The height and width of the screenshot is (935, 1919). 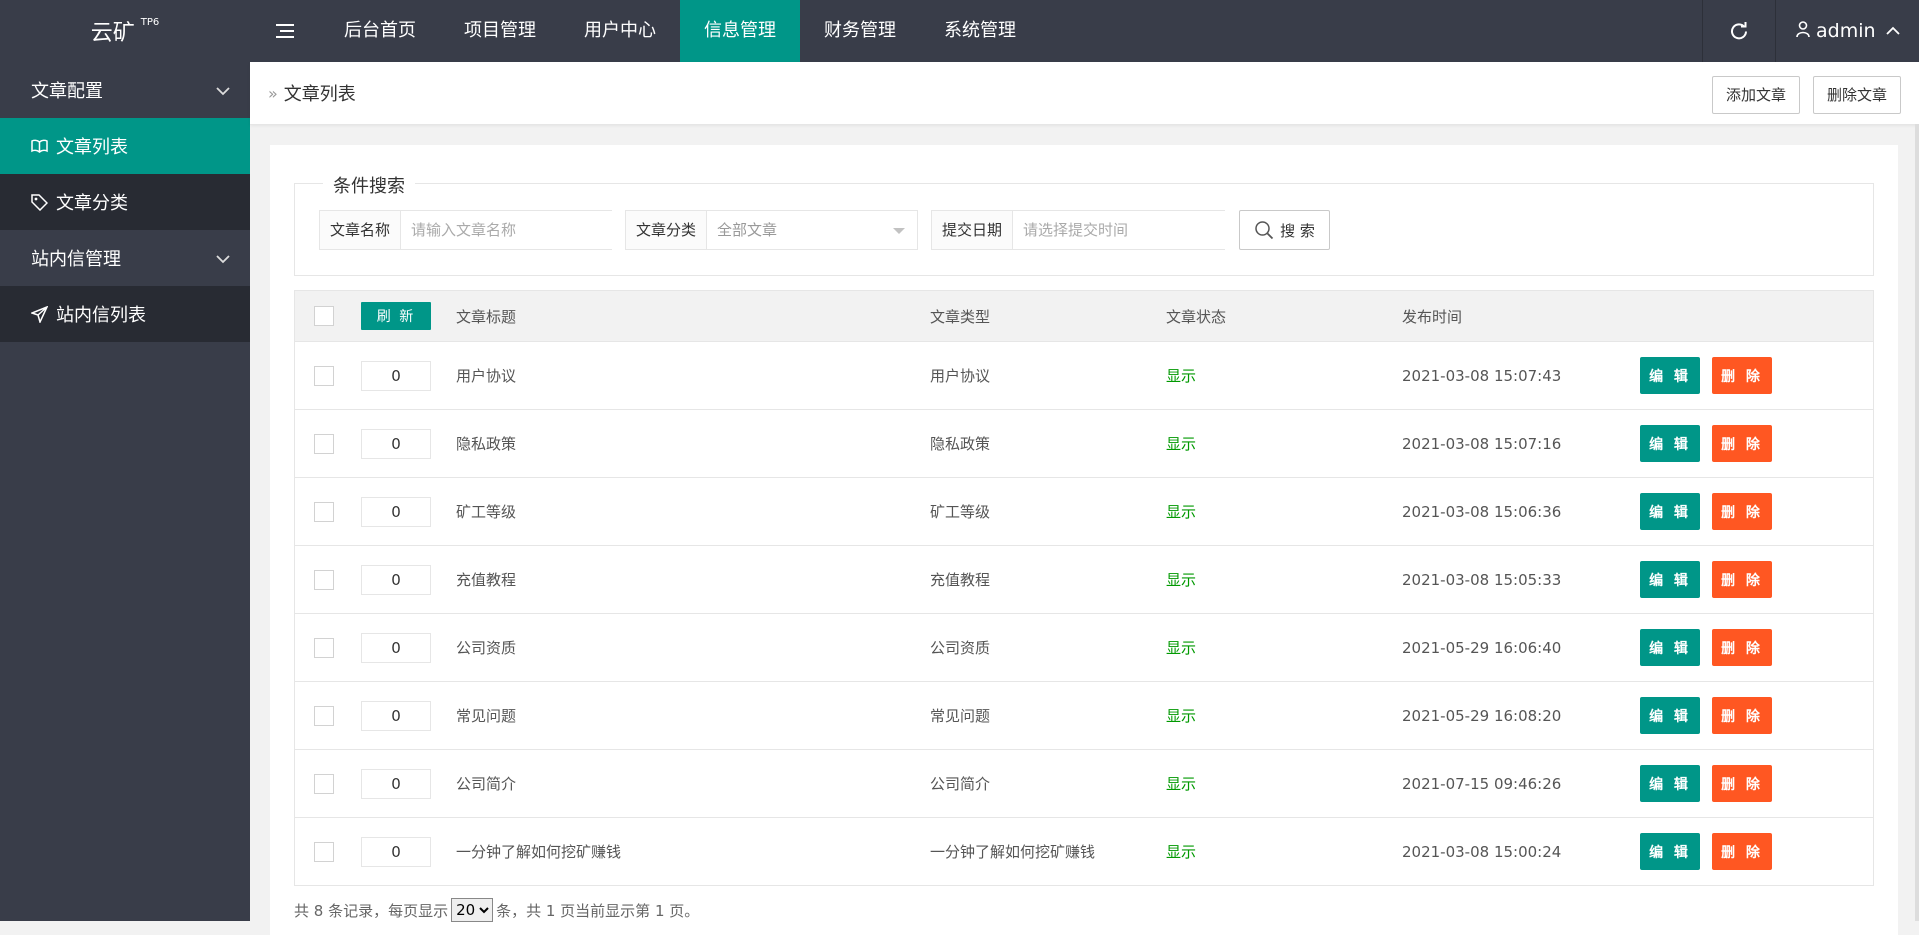 I want to click on page-header: » 文章列表 添加文章 删除文章, so click(x=1084, y=93).